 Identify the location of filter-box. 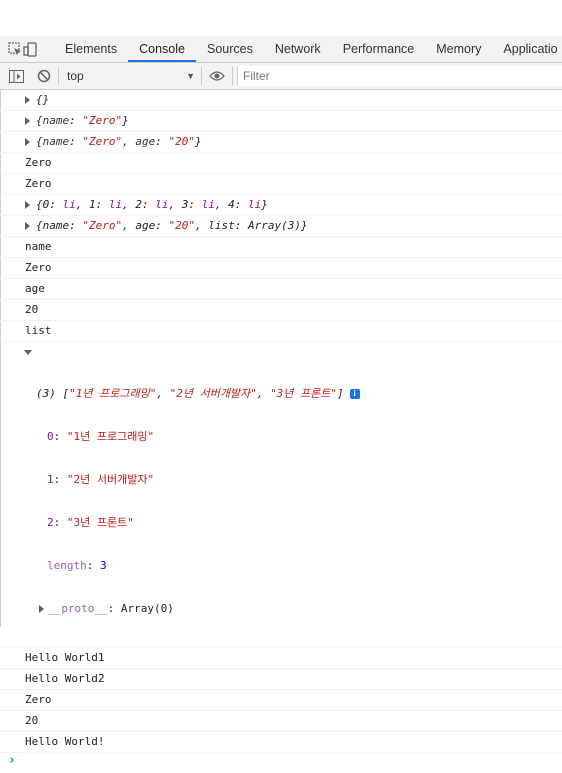
(399, 76).